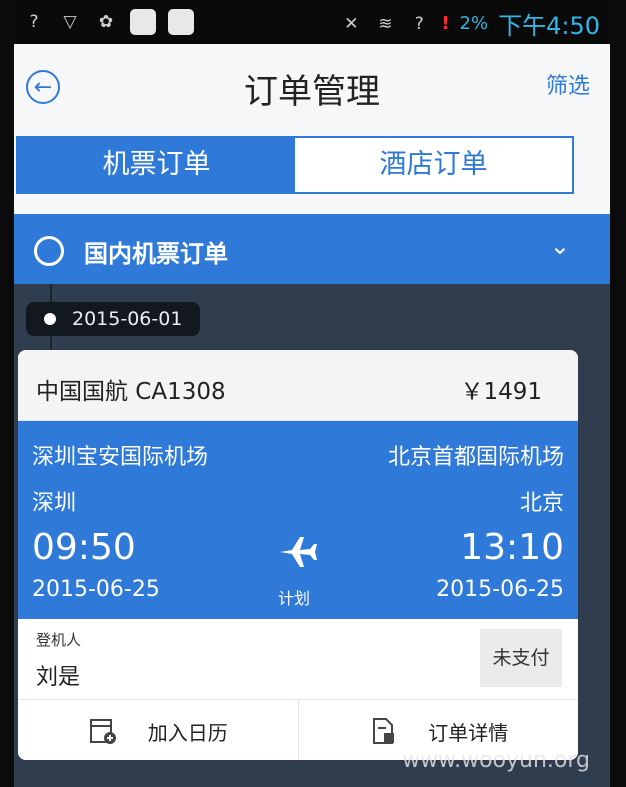 Image resolution: width=626 pixels, height=787 pixels. Describe the element at coordinates (496, 760) in the screenshot. I see `watermark: www.wooyun.org` at that location.